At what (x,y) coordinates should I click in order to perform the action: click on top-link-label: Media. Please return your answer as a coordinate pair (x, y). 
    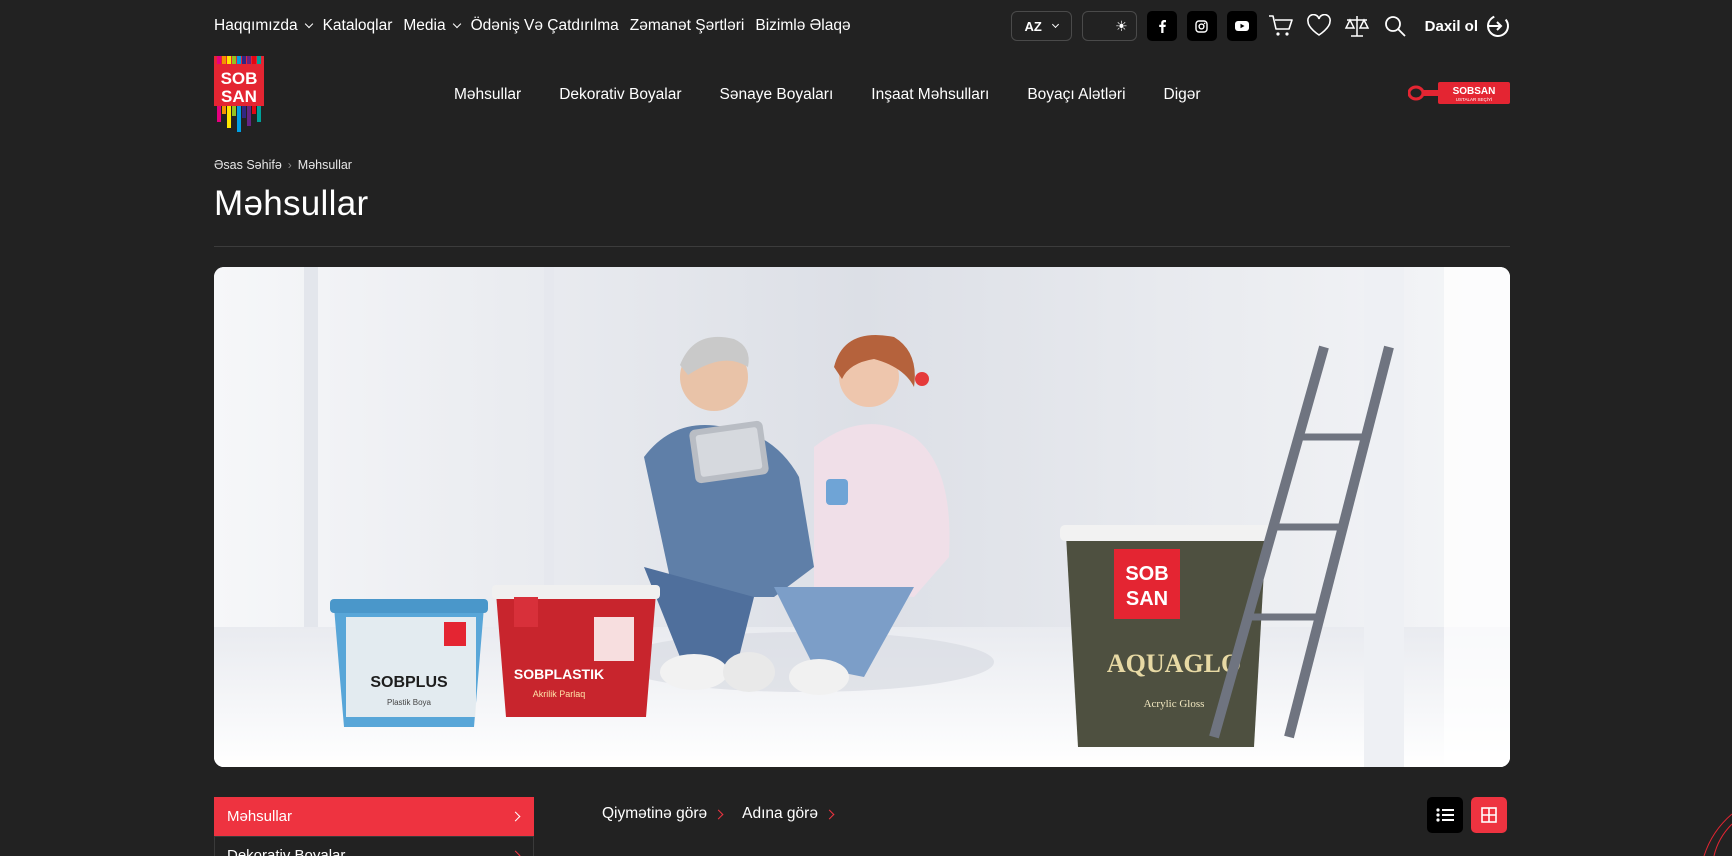
    Looking at the image, I should click on (424, 25).